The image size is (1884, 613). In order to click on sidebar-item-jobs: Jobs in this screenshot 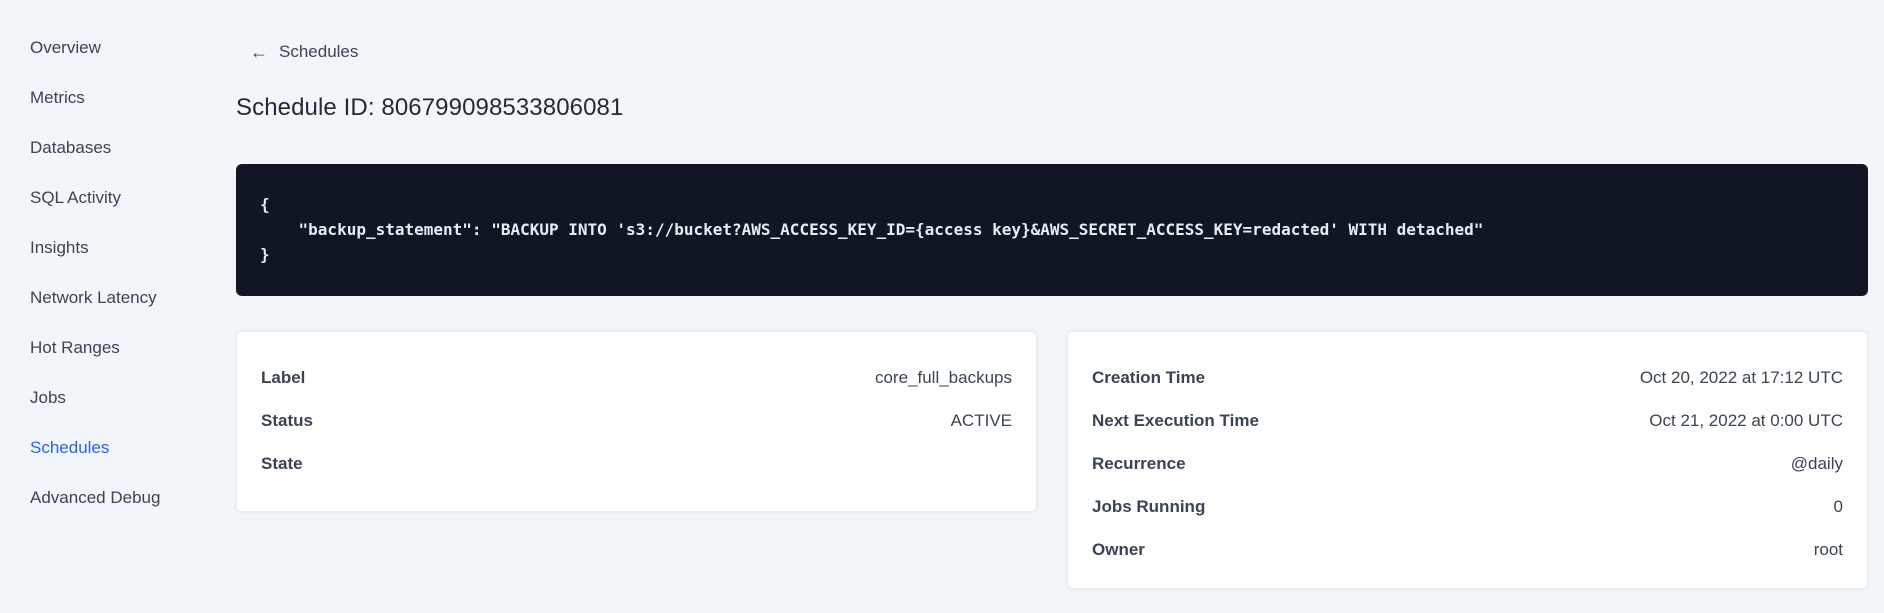, I will do `click(98, 397)`.